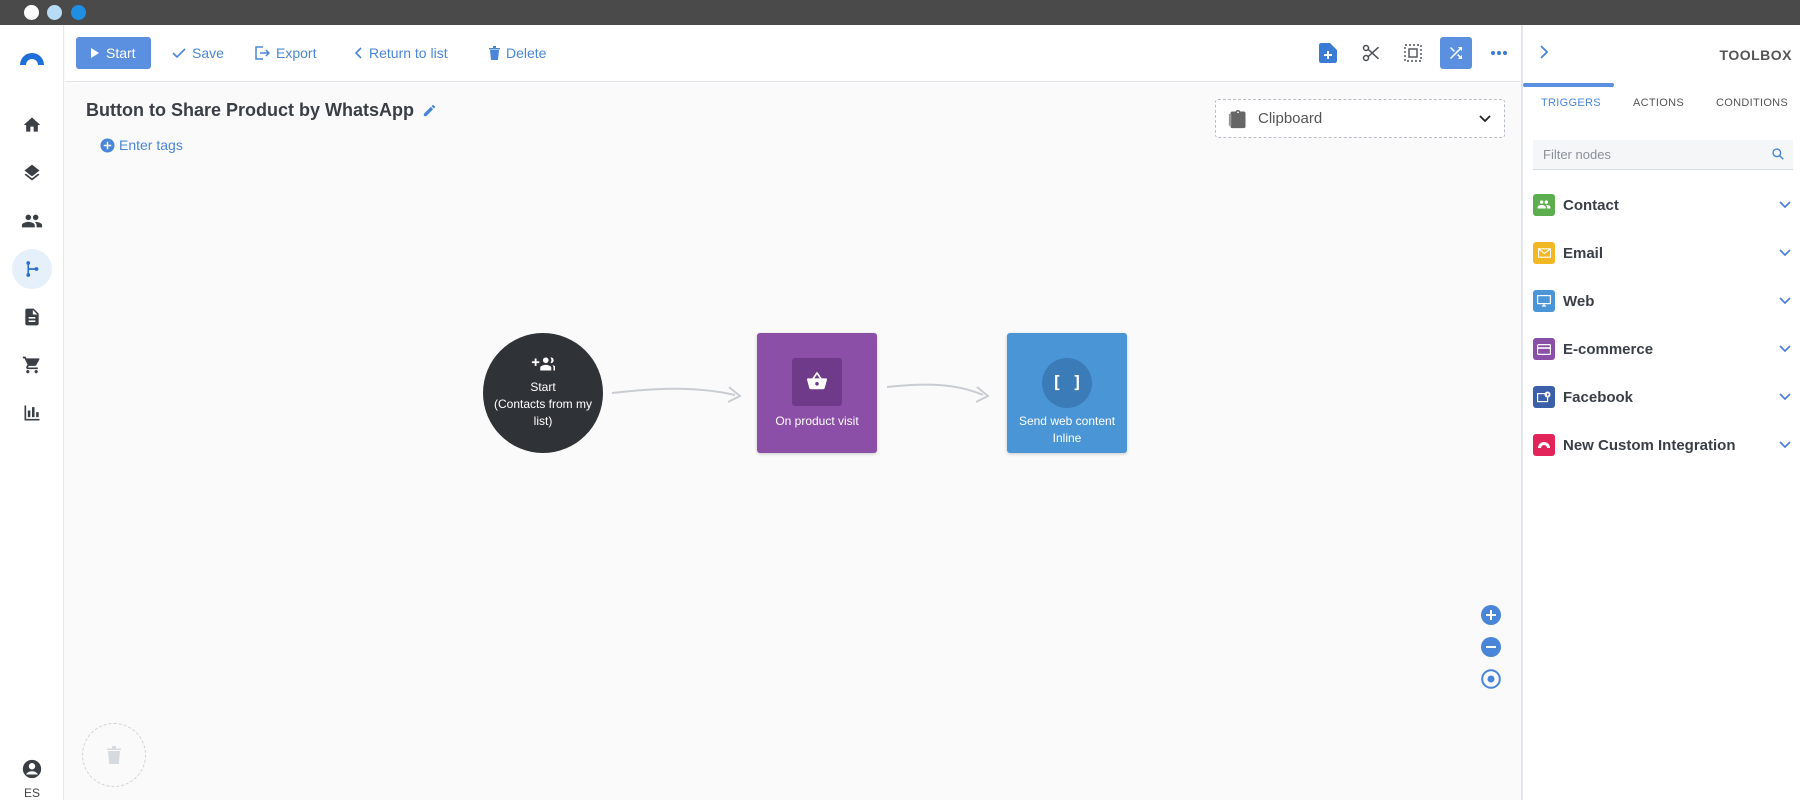 The height and width of the screenshot is (800, 1800). Describe the element at coordinates (1598, 397) in the screenshot. I see `category-facebook-label: Facebook` at that location.